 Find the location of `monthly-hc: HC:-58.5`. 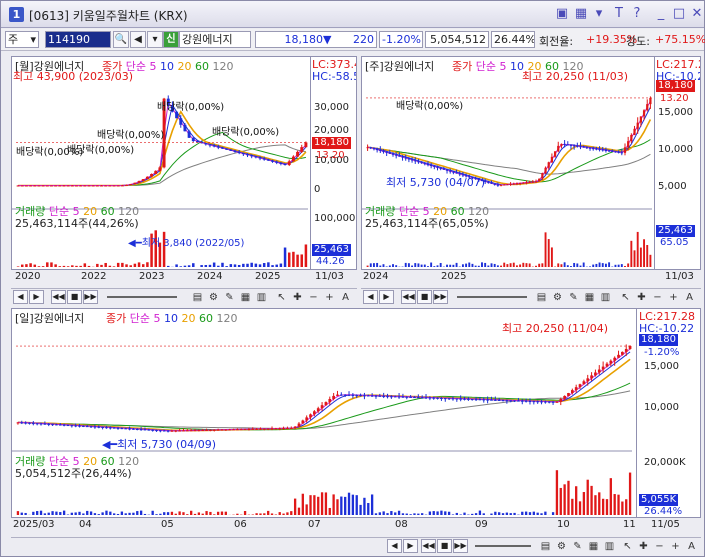

monthly-hc: HC:-58.5 is located at coordinates (334, 76).